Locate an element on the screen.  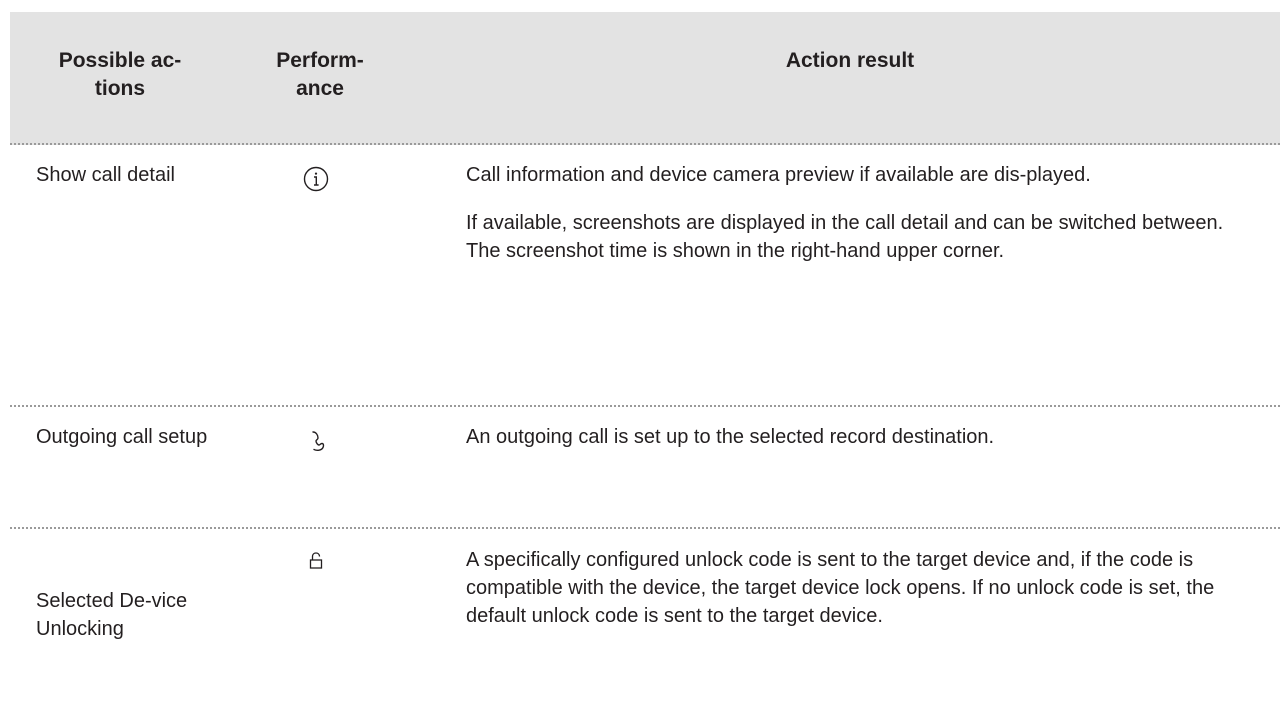
action-label: Outgoing call setup is located at coordinates (122, 437).